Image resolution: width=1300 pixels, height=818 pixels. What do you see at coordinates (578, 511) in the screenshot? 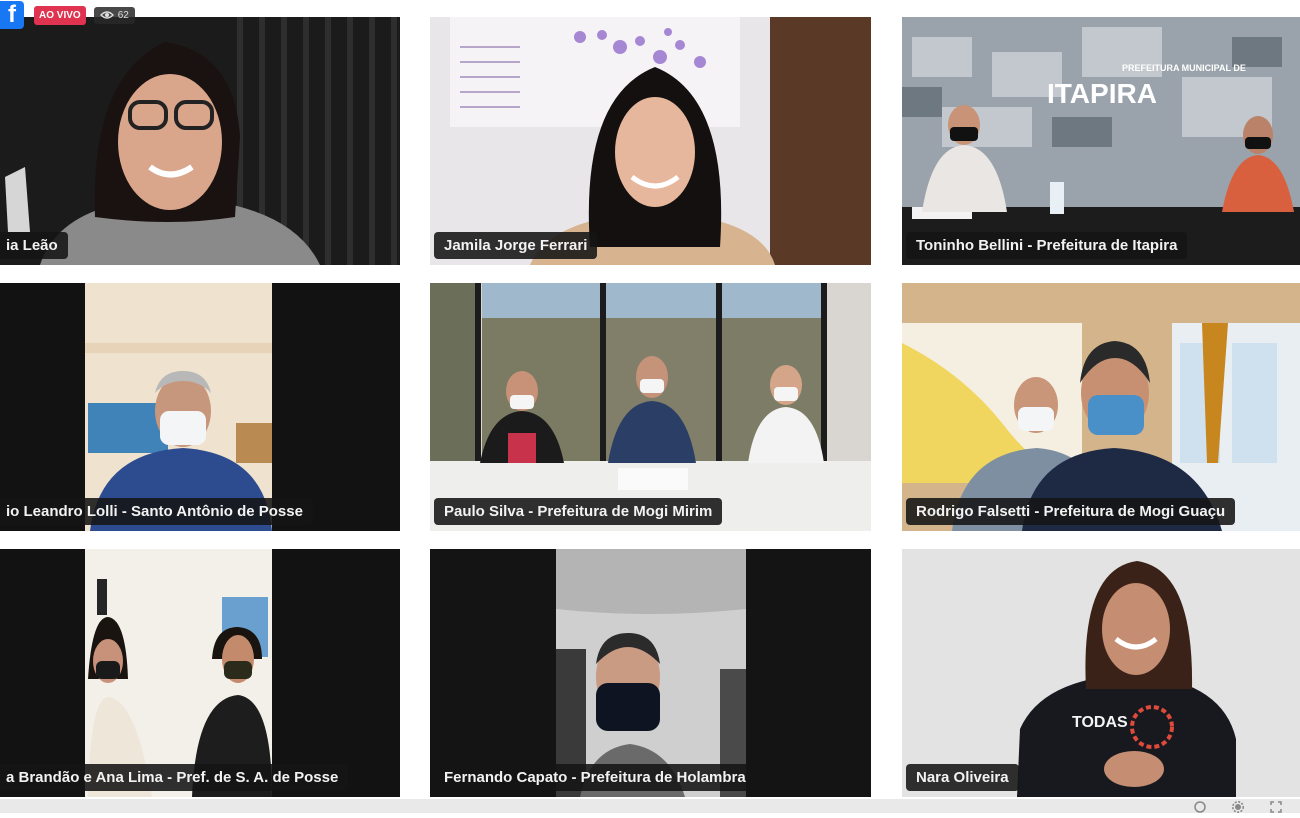
I see `participant-name-label: Paulo Silva - Prefeitura de Mogi Mirim` at bounding box center [578, 511].